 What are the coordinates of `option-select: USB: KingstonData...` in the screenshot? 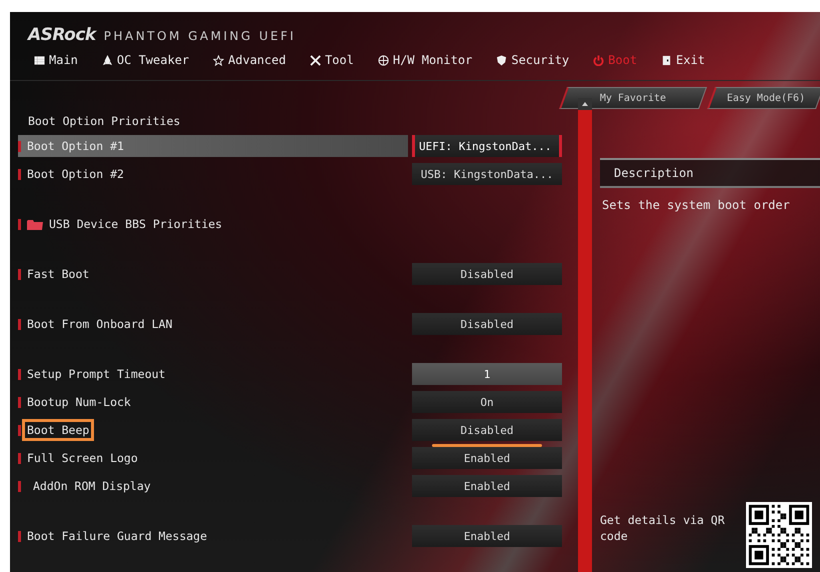 It's located at (487, 174).